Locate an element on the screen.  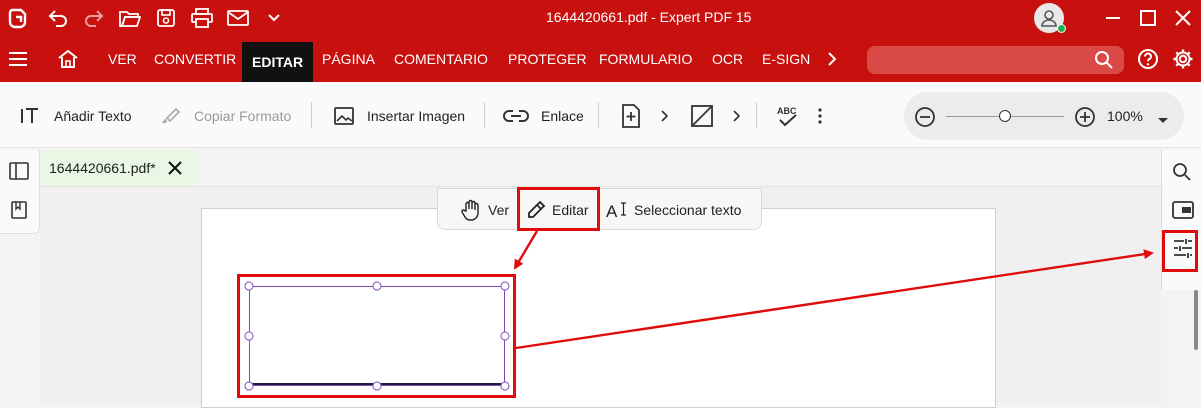
annotation-highlight-editar is located at coordinates (558, 209).